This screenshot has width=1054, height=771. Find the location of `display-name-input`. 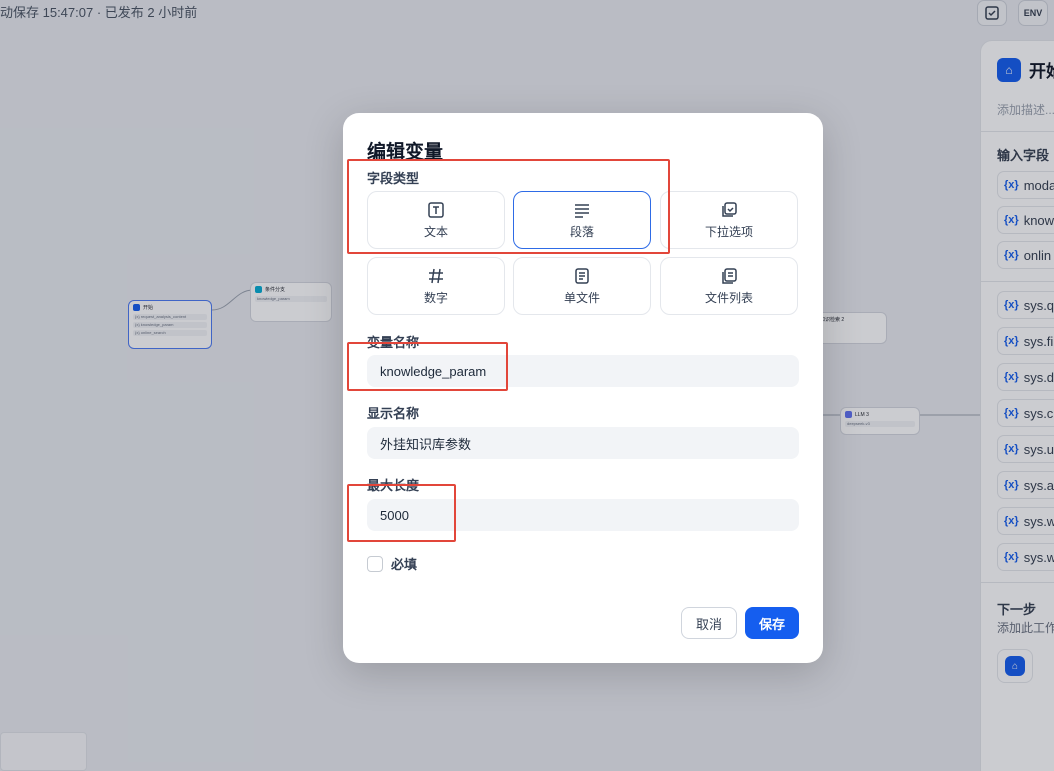

display-name-input is located at coordinates (583, 443).